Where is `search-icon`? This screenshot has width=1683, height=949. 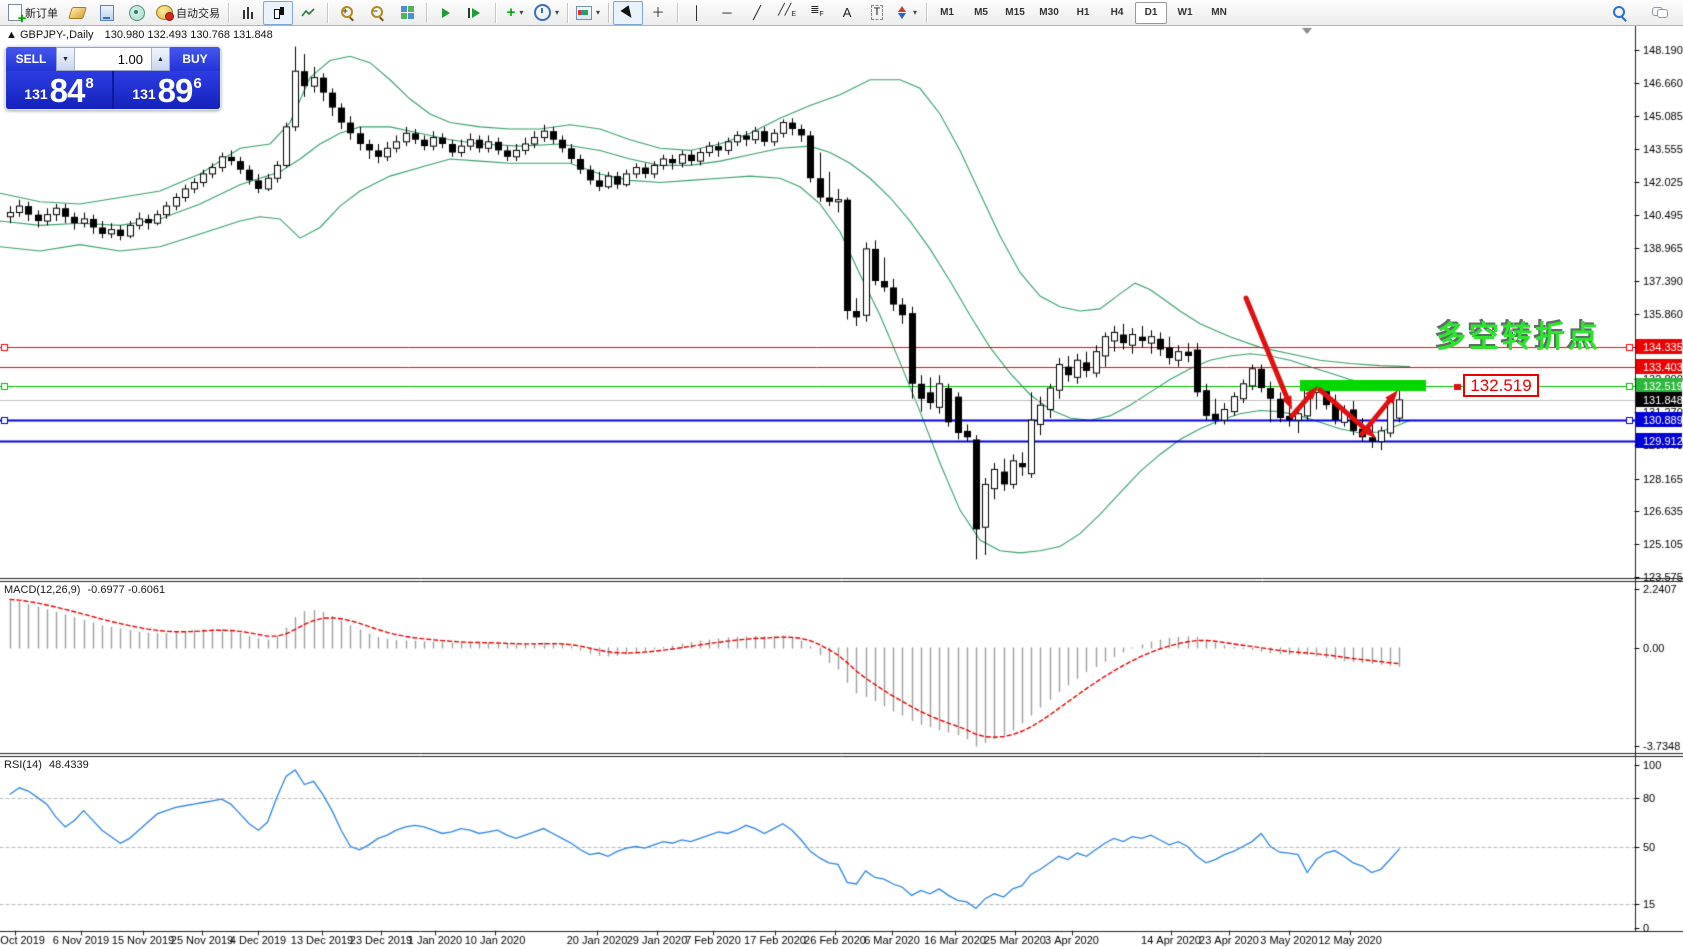 search-icon is located at coordinates (1620, 12).